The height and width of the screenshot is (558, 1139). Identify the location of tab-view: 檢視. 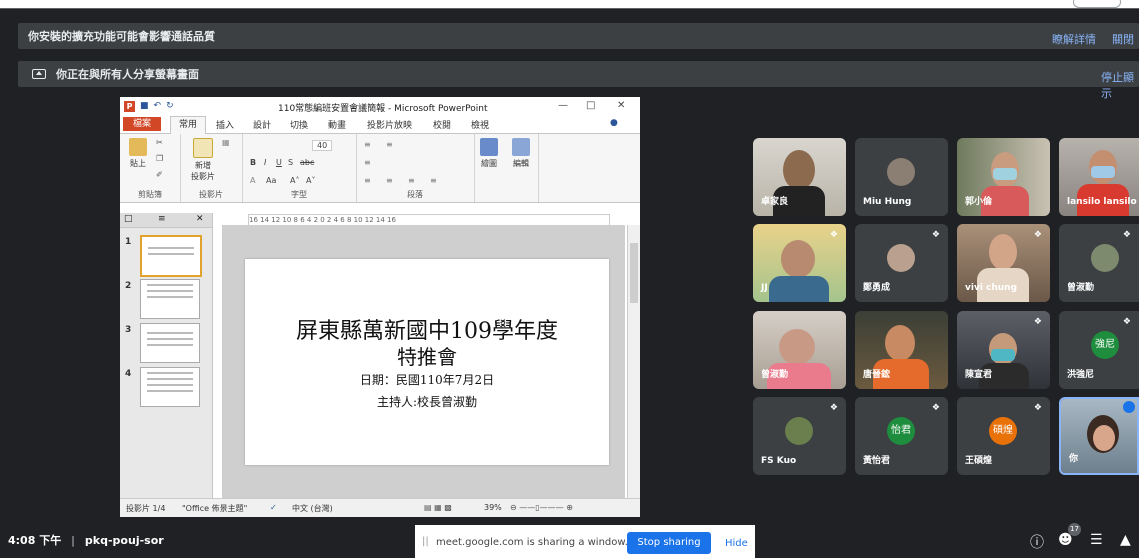
(480, 124).